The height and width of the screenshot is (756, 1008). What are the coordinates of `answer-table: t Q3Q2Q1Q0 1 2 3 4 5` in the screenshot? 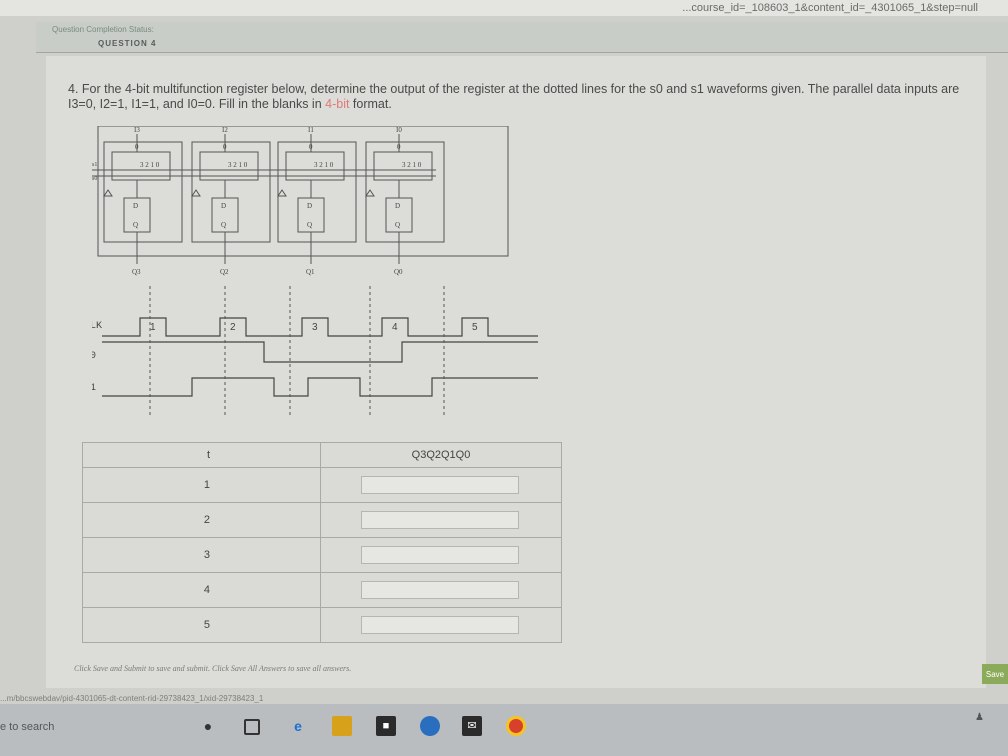 It's located at (322, 542).